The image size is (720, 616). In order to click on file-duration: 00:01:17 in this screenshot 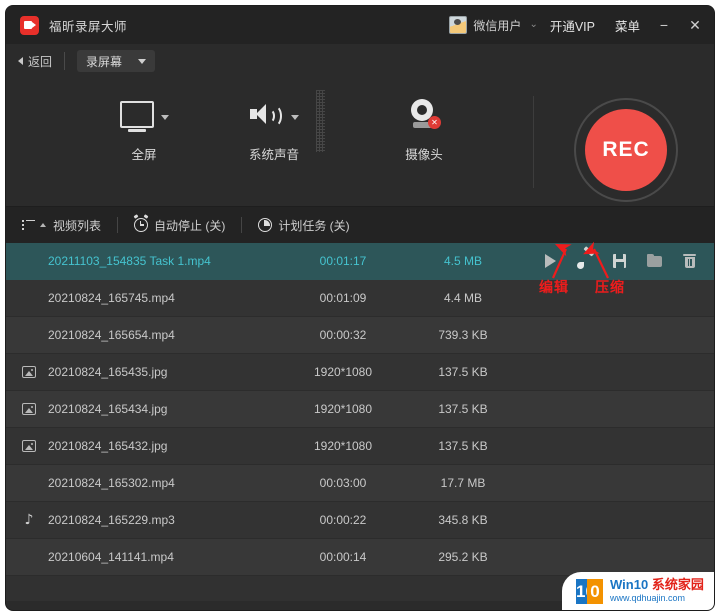, I will do `click(343, 261)`.